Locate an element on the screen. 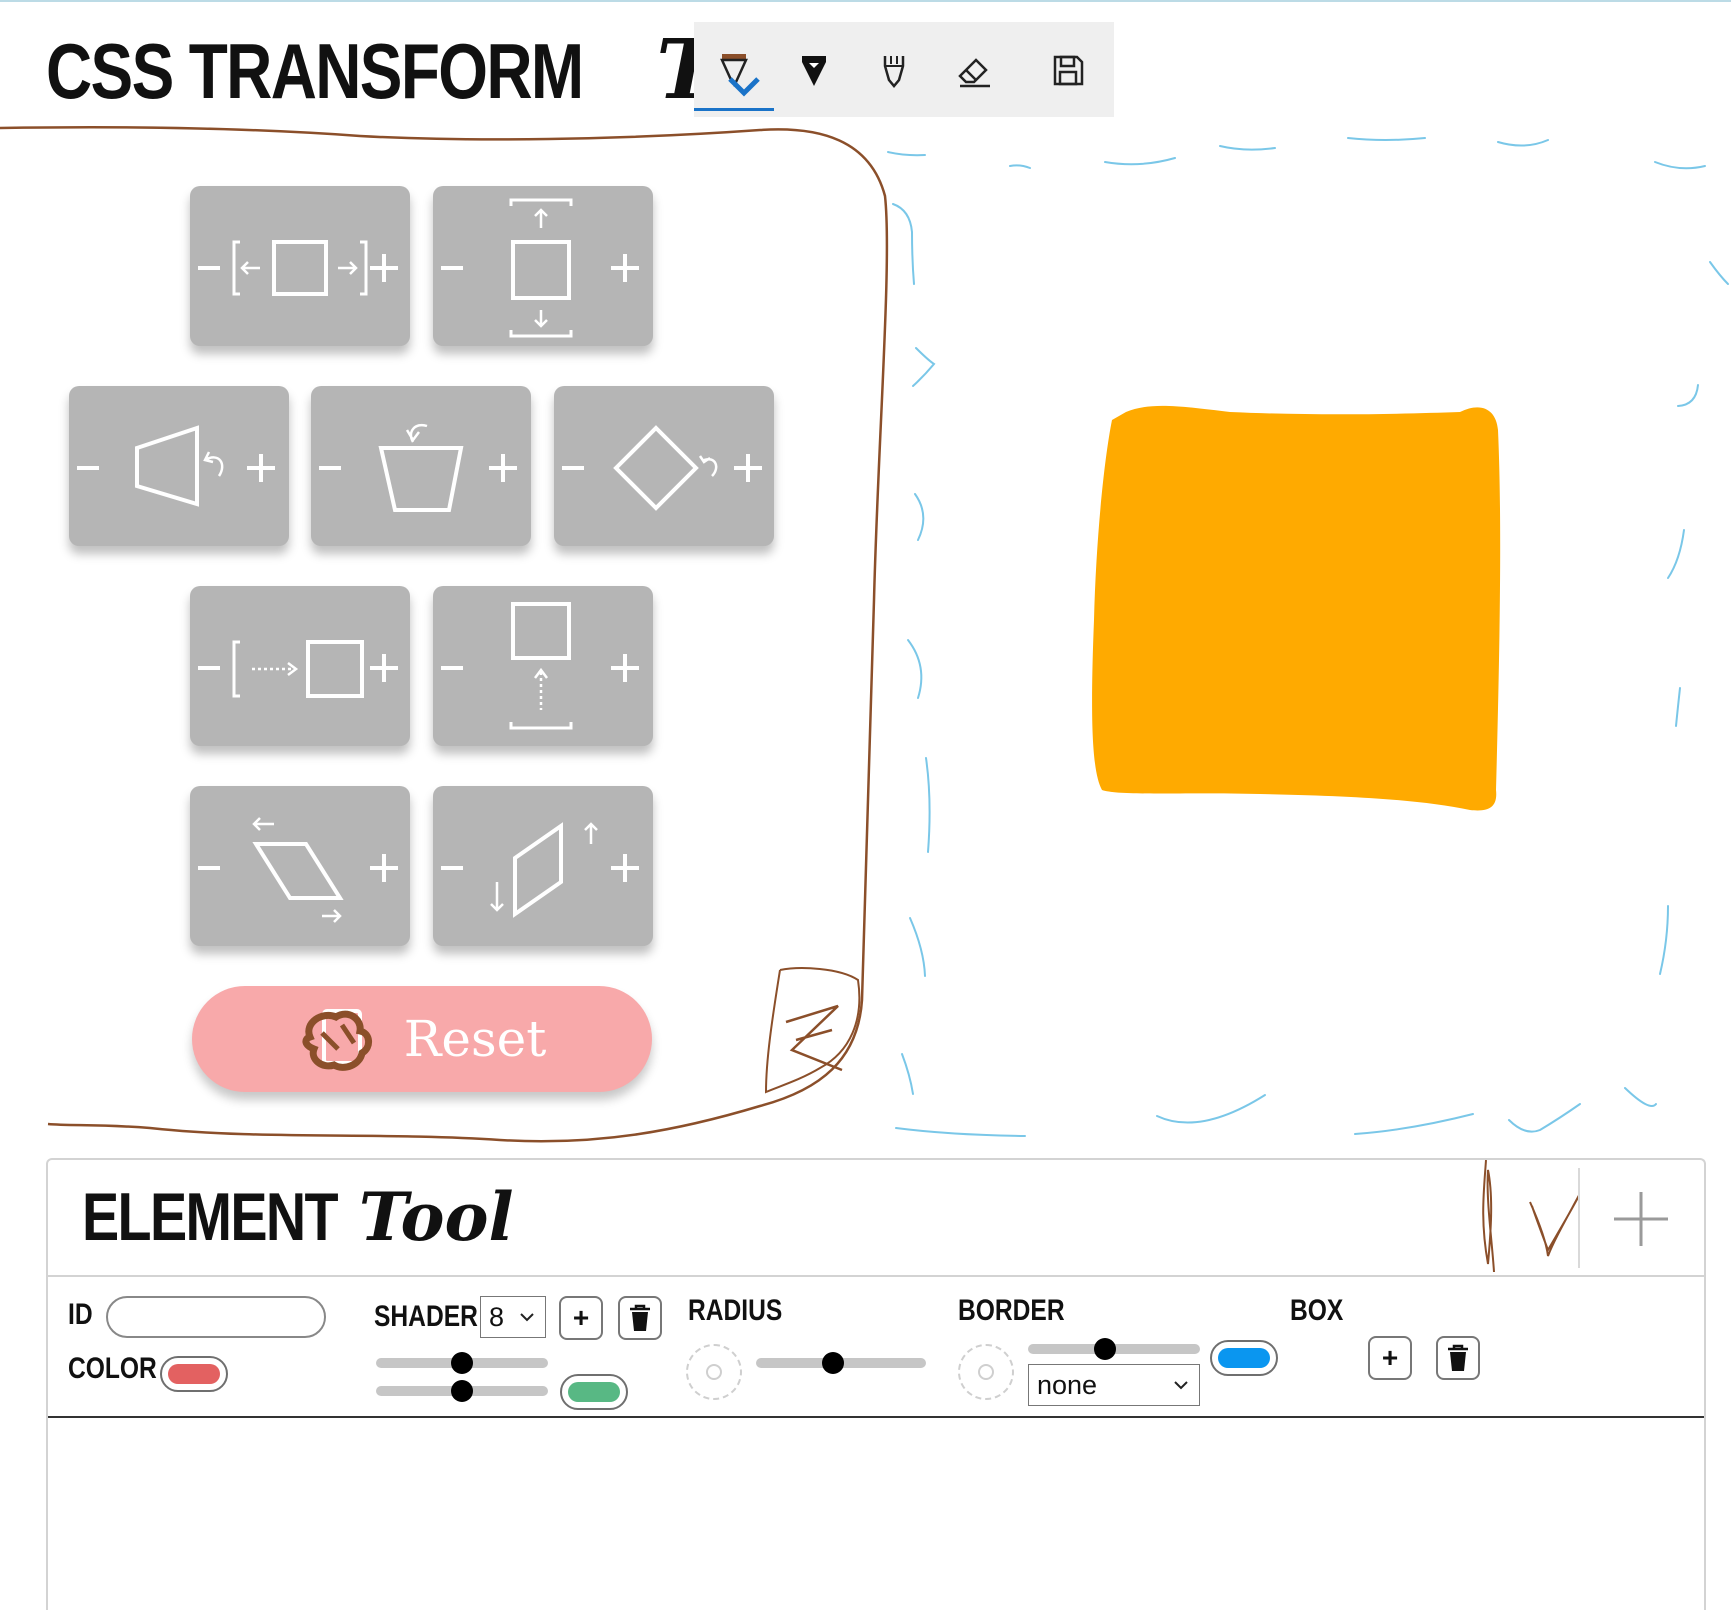 The height and width of the screenshot is (1610, 1731). translate-x-button is located at coordinates (300, 666).